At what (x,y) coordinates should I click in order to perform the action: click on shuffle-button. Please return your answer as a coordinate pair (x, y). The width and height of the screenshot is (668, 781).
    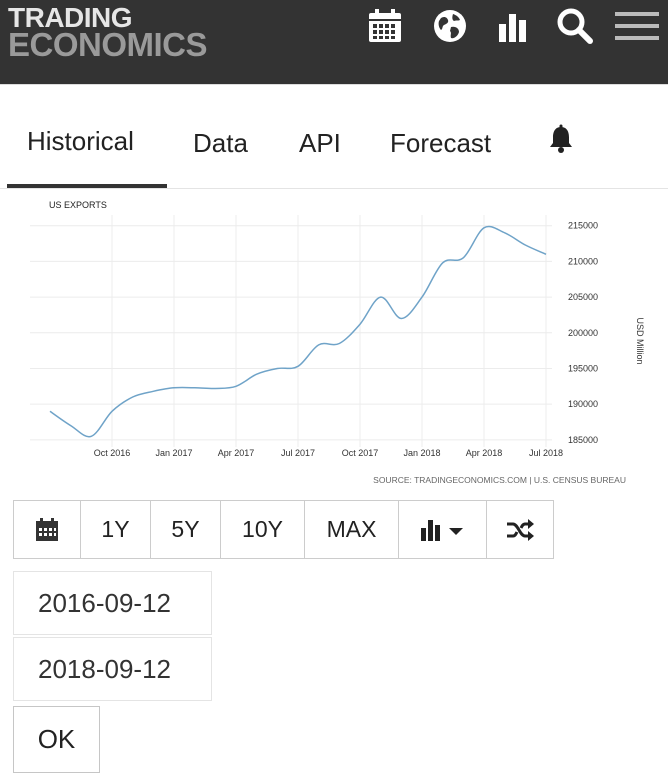
    Looking at the image, I should click on (520, 529).